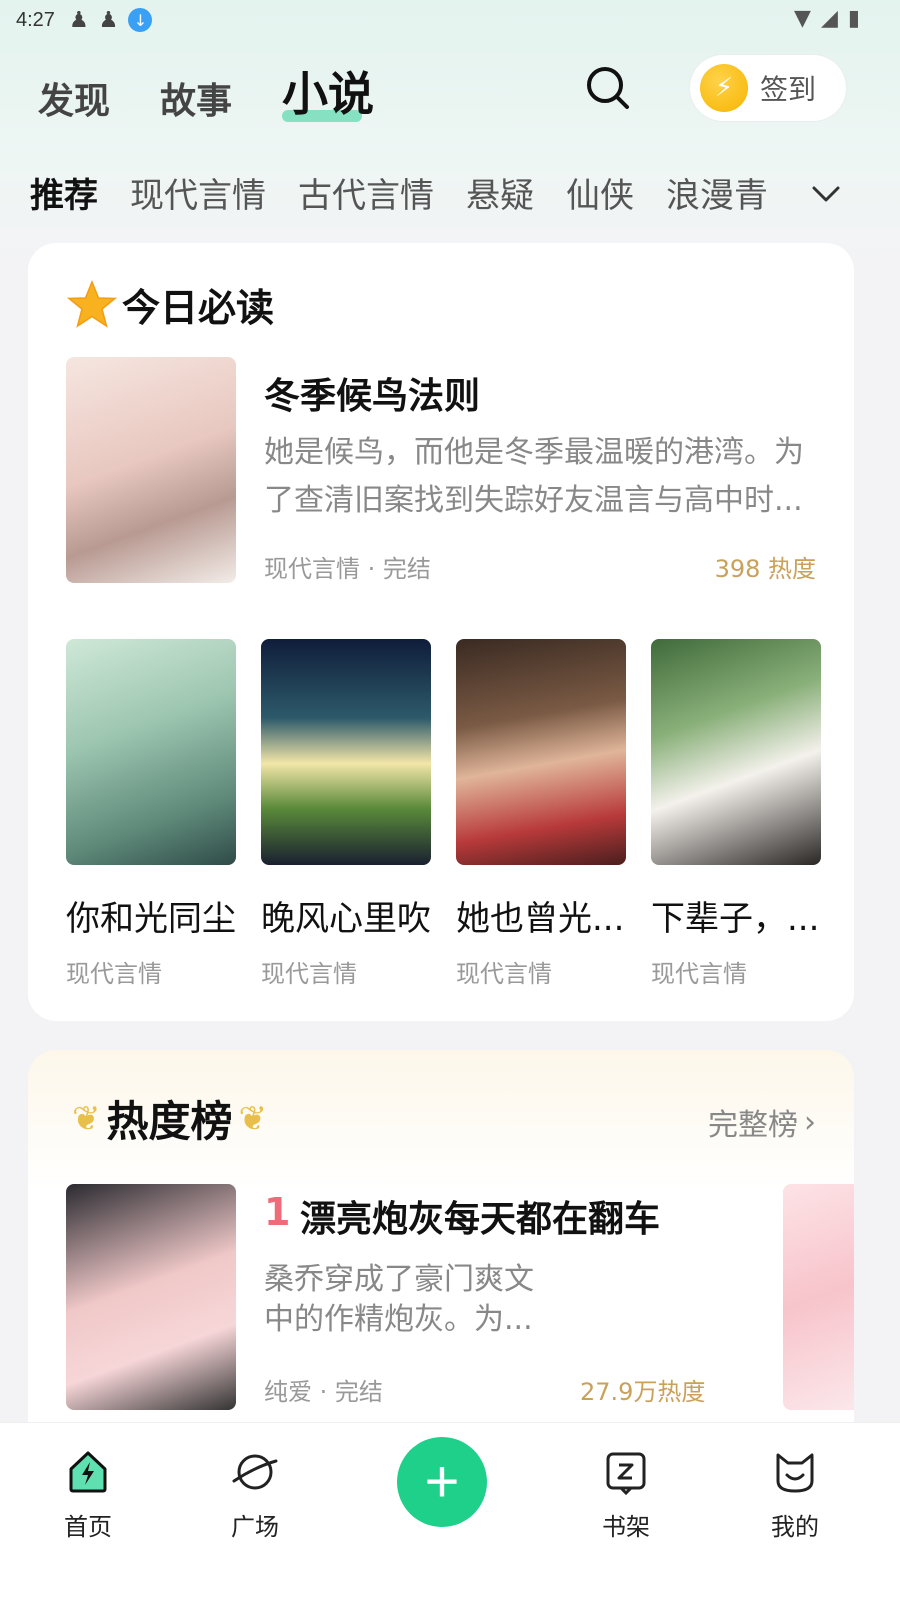 This screenshot has width=900, height=1600. Describe the element at coordinates (795, 1473) in the screenshot. I see `cat-face-icon` at that location.